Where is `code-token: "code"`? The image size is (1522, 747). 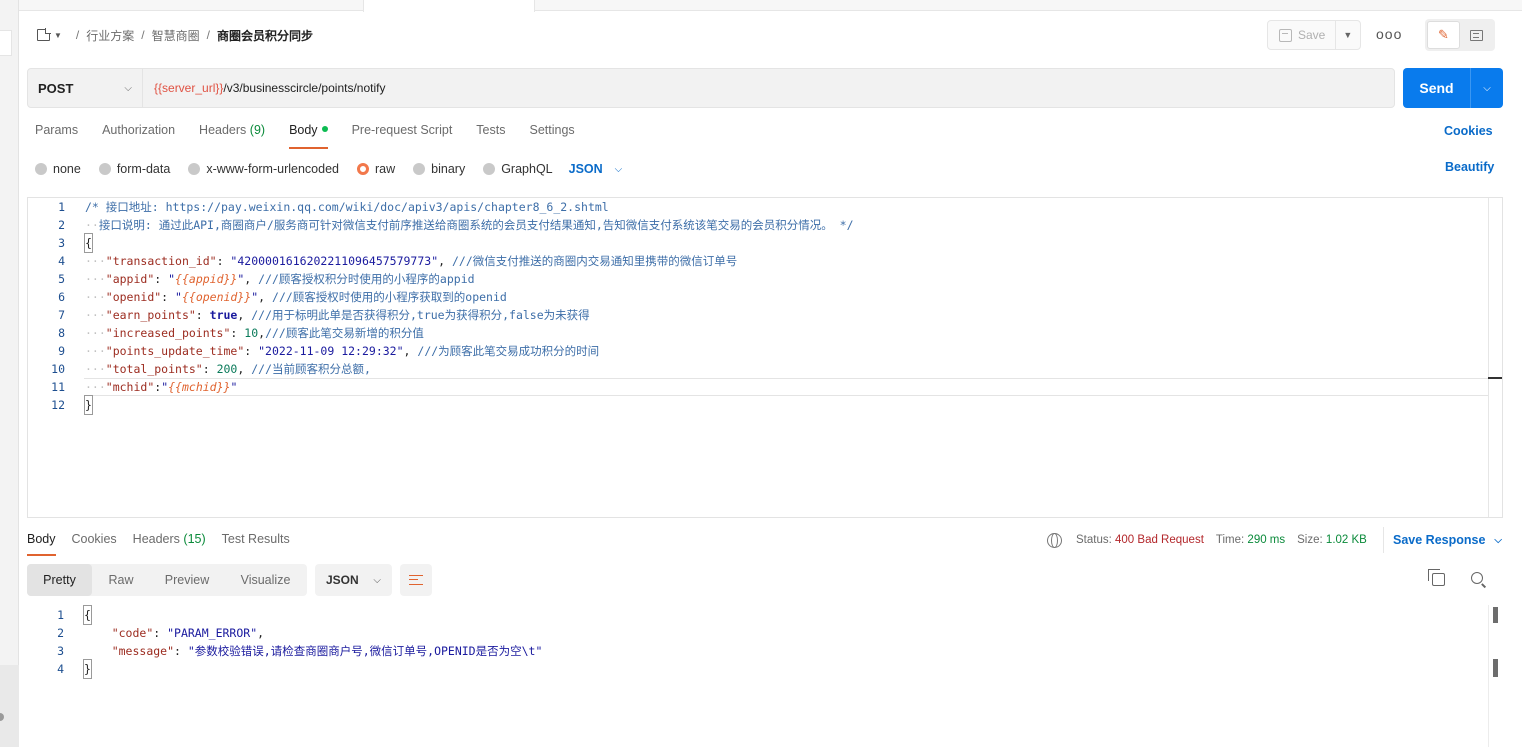 code-token: "code" is located at coordinates (132, 633).